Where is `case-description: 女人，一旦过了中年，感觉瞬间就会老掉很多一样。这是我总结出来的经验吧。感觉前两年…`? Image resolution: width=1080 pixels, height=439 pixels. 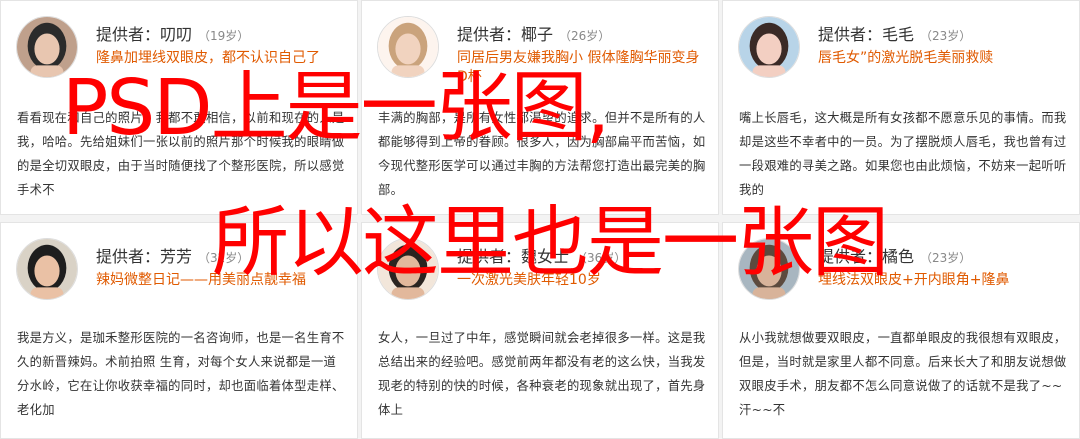
case-description: 女人，一旦过了中年，感觉瞬间就会老掉很多一样。这是我总结出来的经验吧。感觉前两年… is located at coordinates (542, 374).